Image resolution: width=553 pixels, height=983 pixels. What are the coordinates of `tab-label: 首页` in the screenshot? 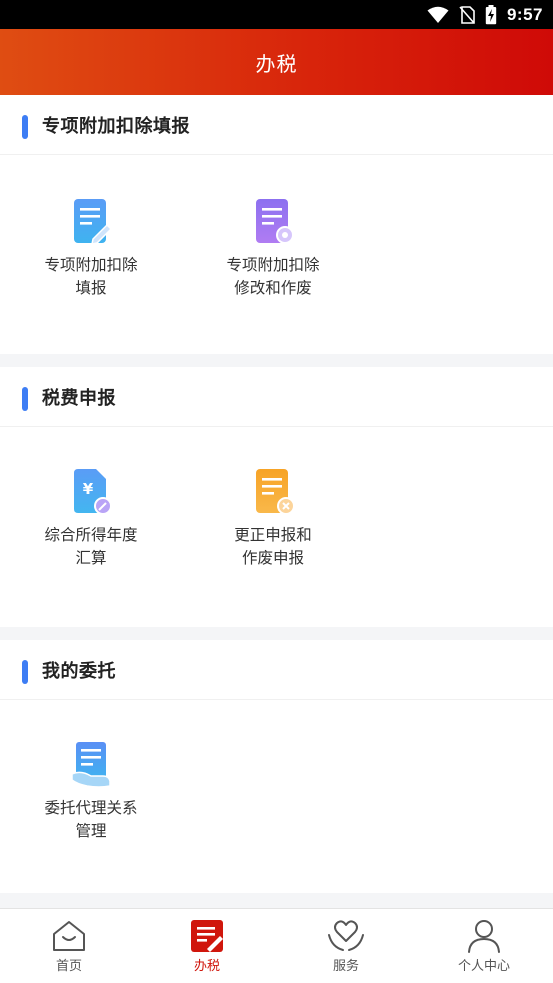 It's located at (68, 966).